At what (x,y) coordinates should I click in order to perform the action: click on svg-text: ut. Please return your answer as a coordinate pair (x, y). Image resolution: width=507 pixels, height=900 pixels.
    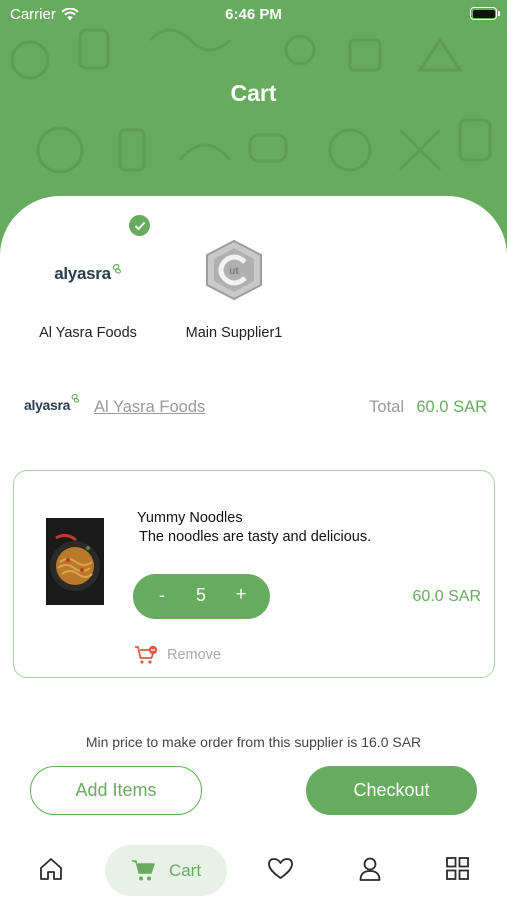
    Looking at the image, I should click on (234, 271).